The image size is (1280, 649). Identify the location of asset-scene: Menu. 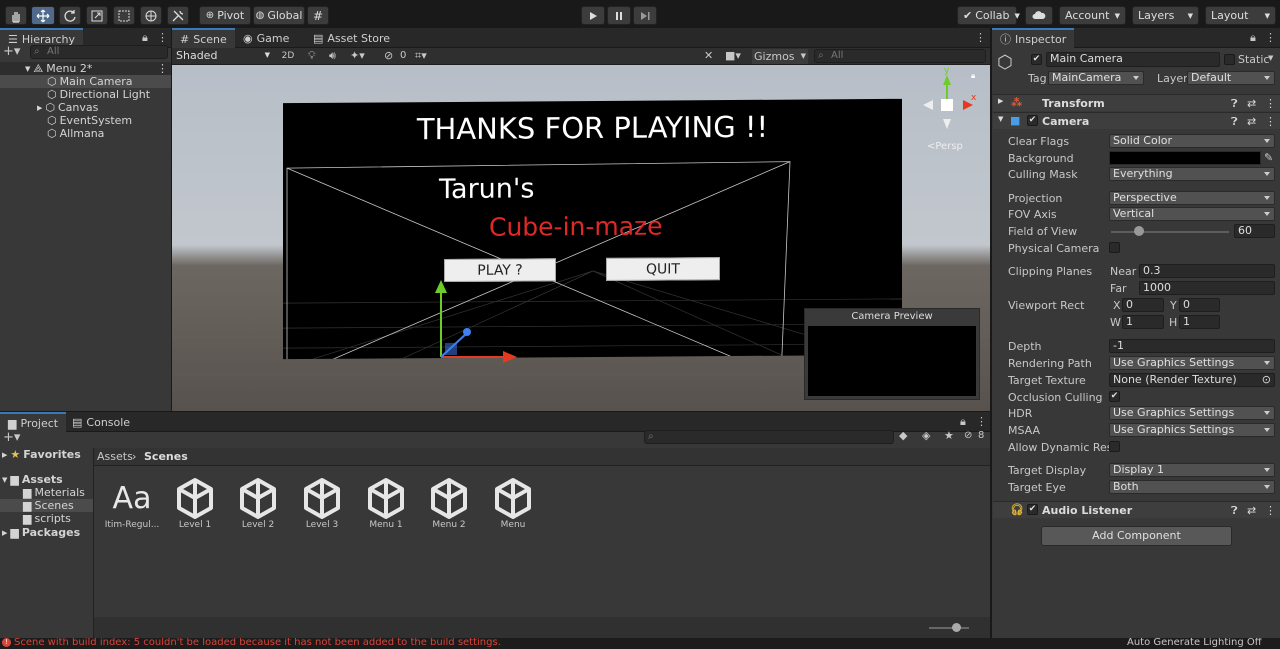
(513, 503).